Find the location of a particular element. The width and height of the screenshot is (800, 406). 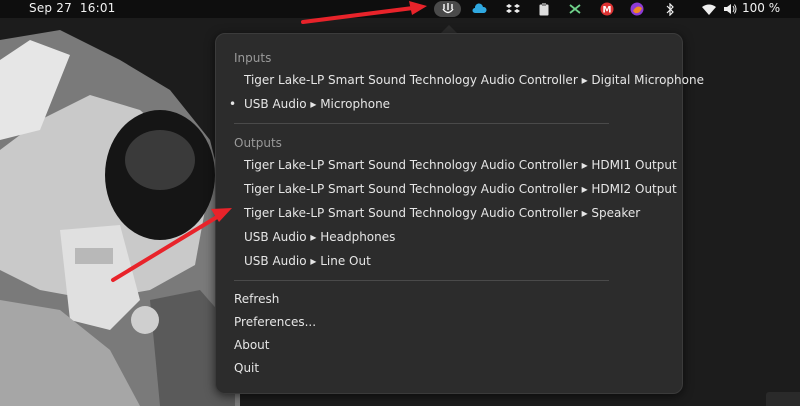

network-tool-icon is located at coordinates (575, 9).